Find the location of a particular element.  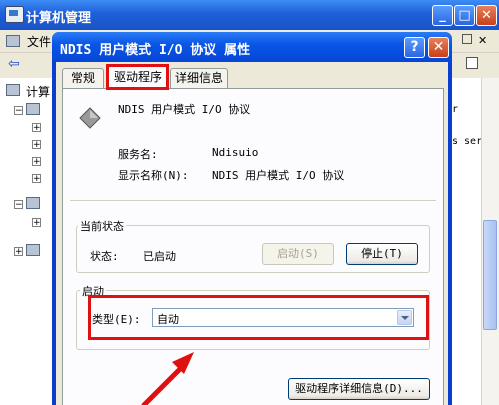

status-group-title: 当前状态 is located at coordinates (102, 226).